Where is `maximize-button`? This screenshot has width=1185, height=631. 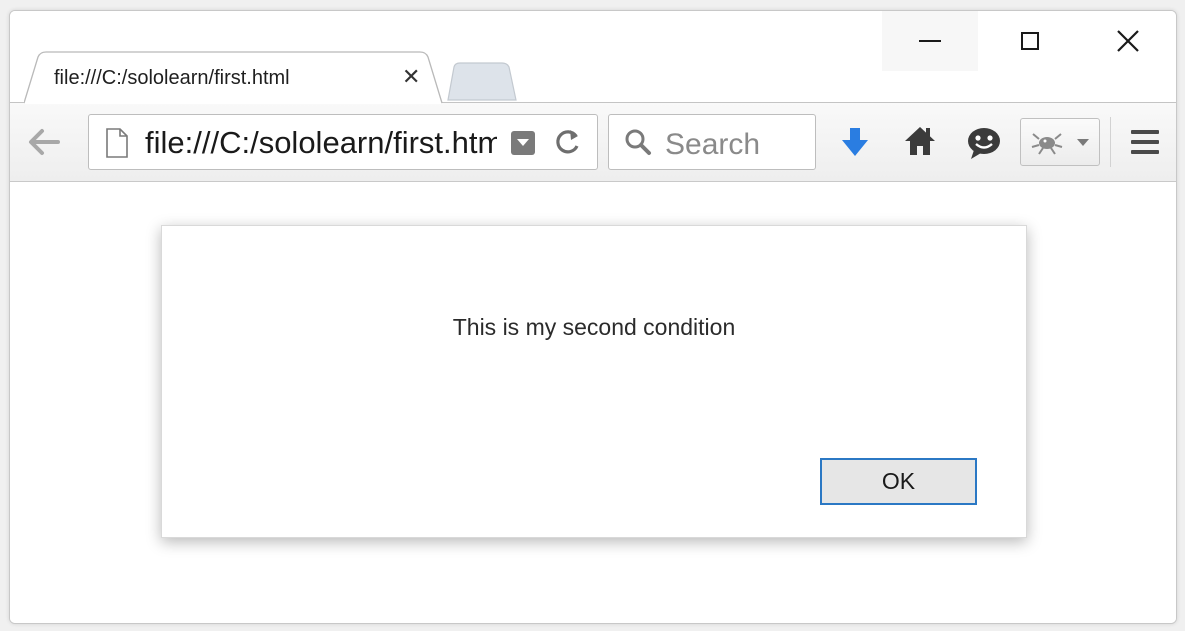
maximize-button is located at coordinates (1030, 41).